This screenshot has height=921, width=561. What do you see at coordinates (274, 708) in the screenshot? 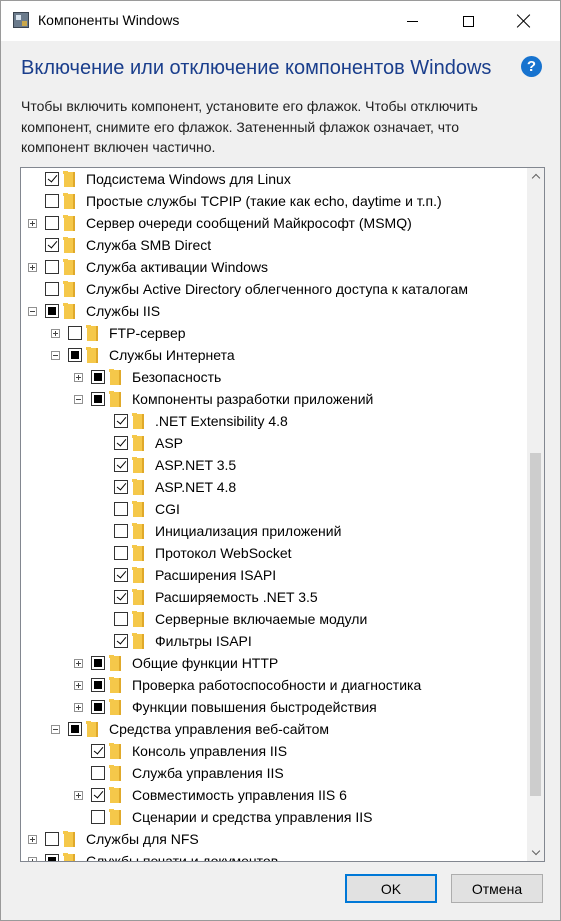
I see `tree-item: Функции повышения быстродействия` at bounding box center [274, 708].